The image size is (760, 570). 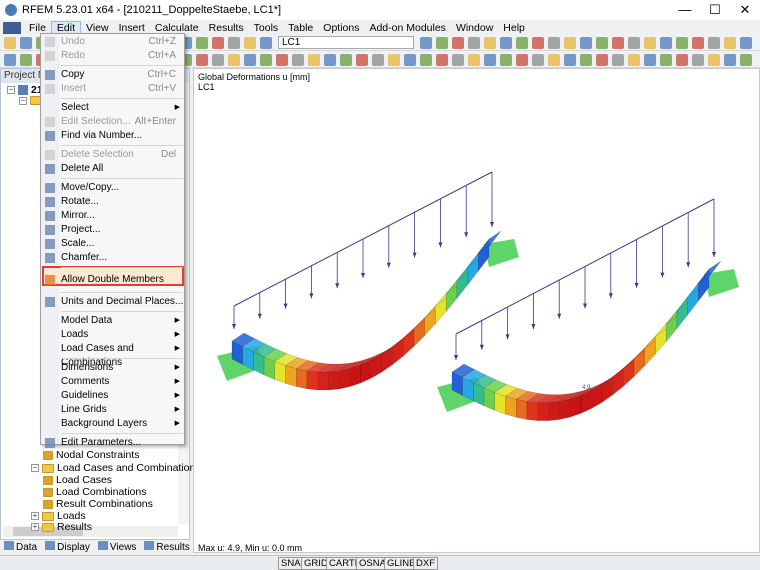 What do you see at coordinates (112, 368) in the screenshot?
I see `menu-item-dimensions: Dimensions ▶` at bounding box center [112, 368].